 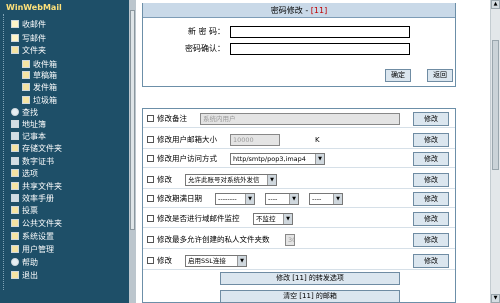 I want to click on sidebar-item-6: 垃圾箱, so click(x=39, y=100).